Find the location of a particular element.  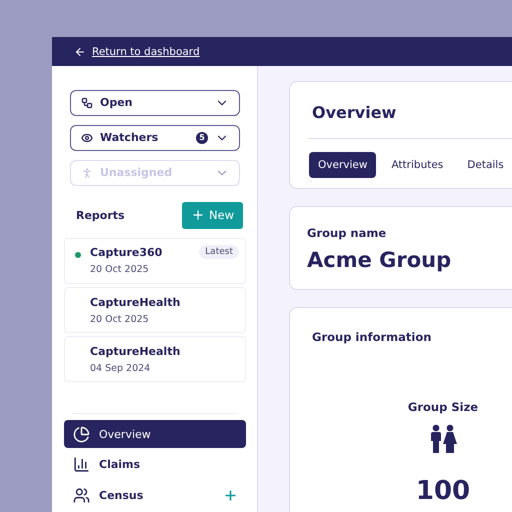

field-label: Group name is located at coordinates (347, 233).